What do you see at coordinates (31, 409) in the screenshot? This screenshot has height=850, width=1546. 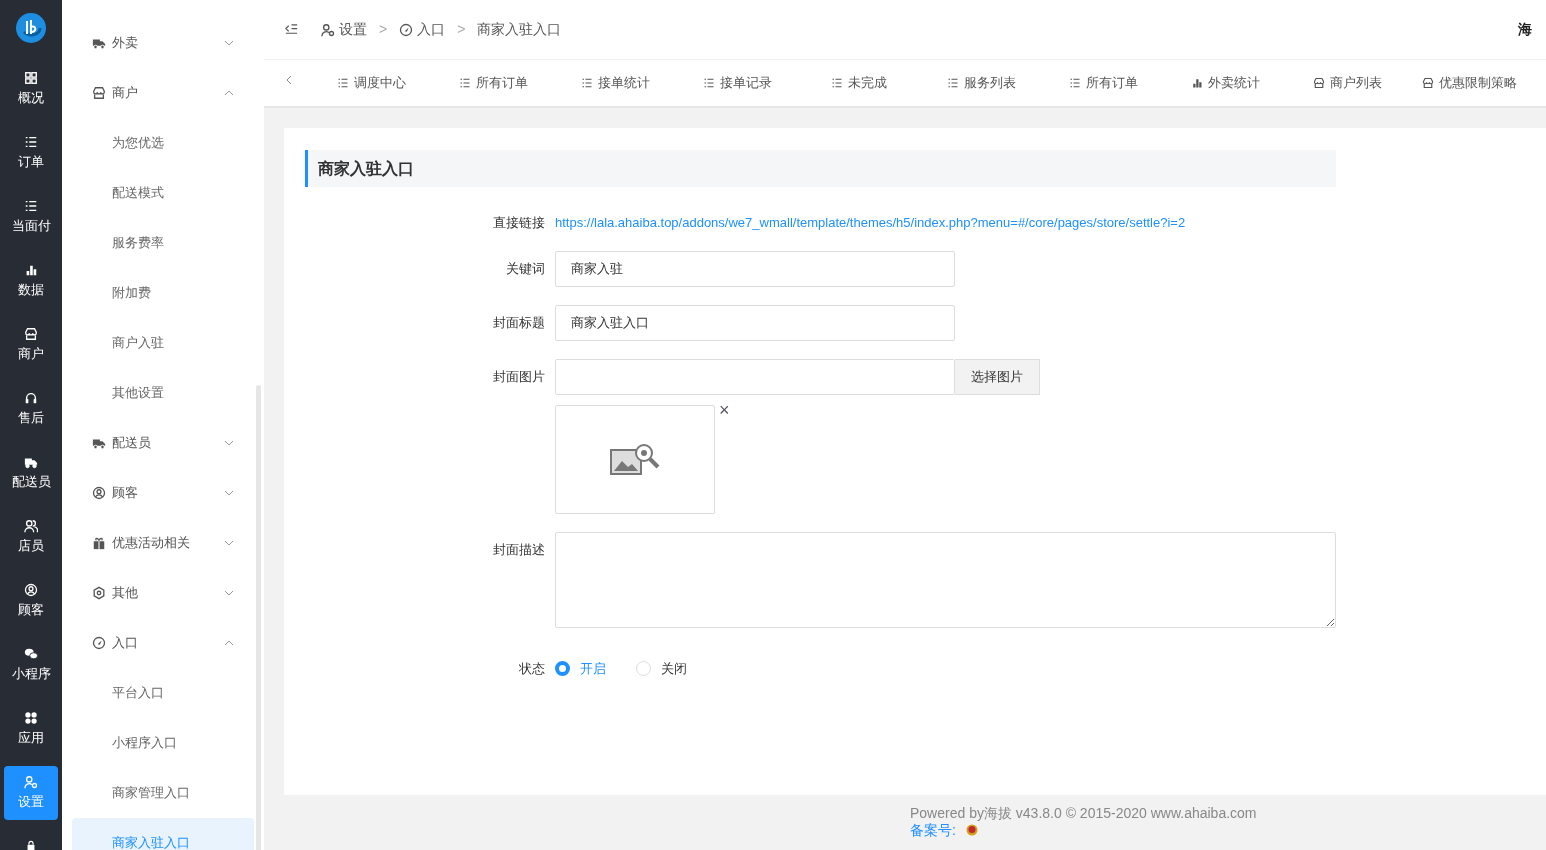 I see `rail-item: 售后` at bounding box center [31, 409].